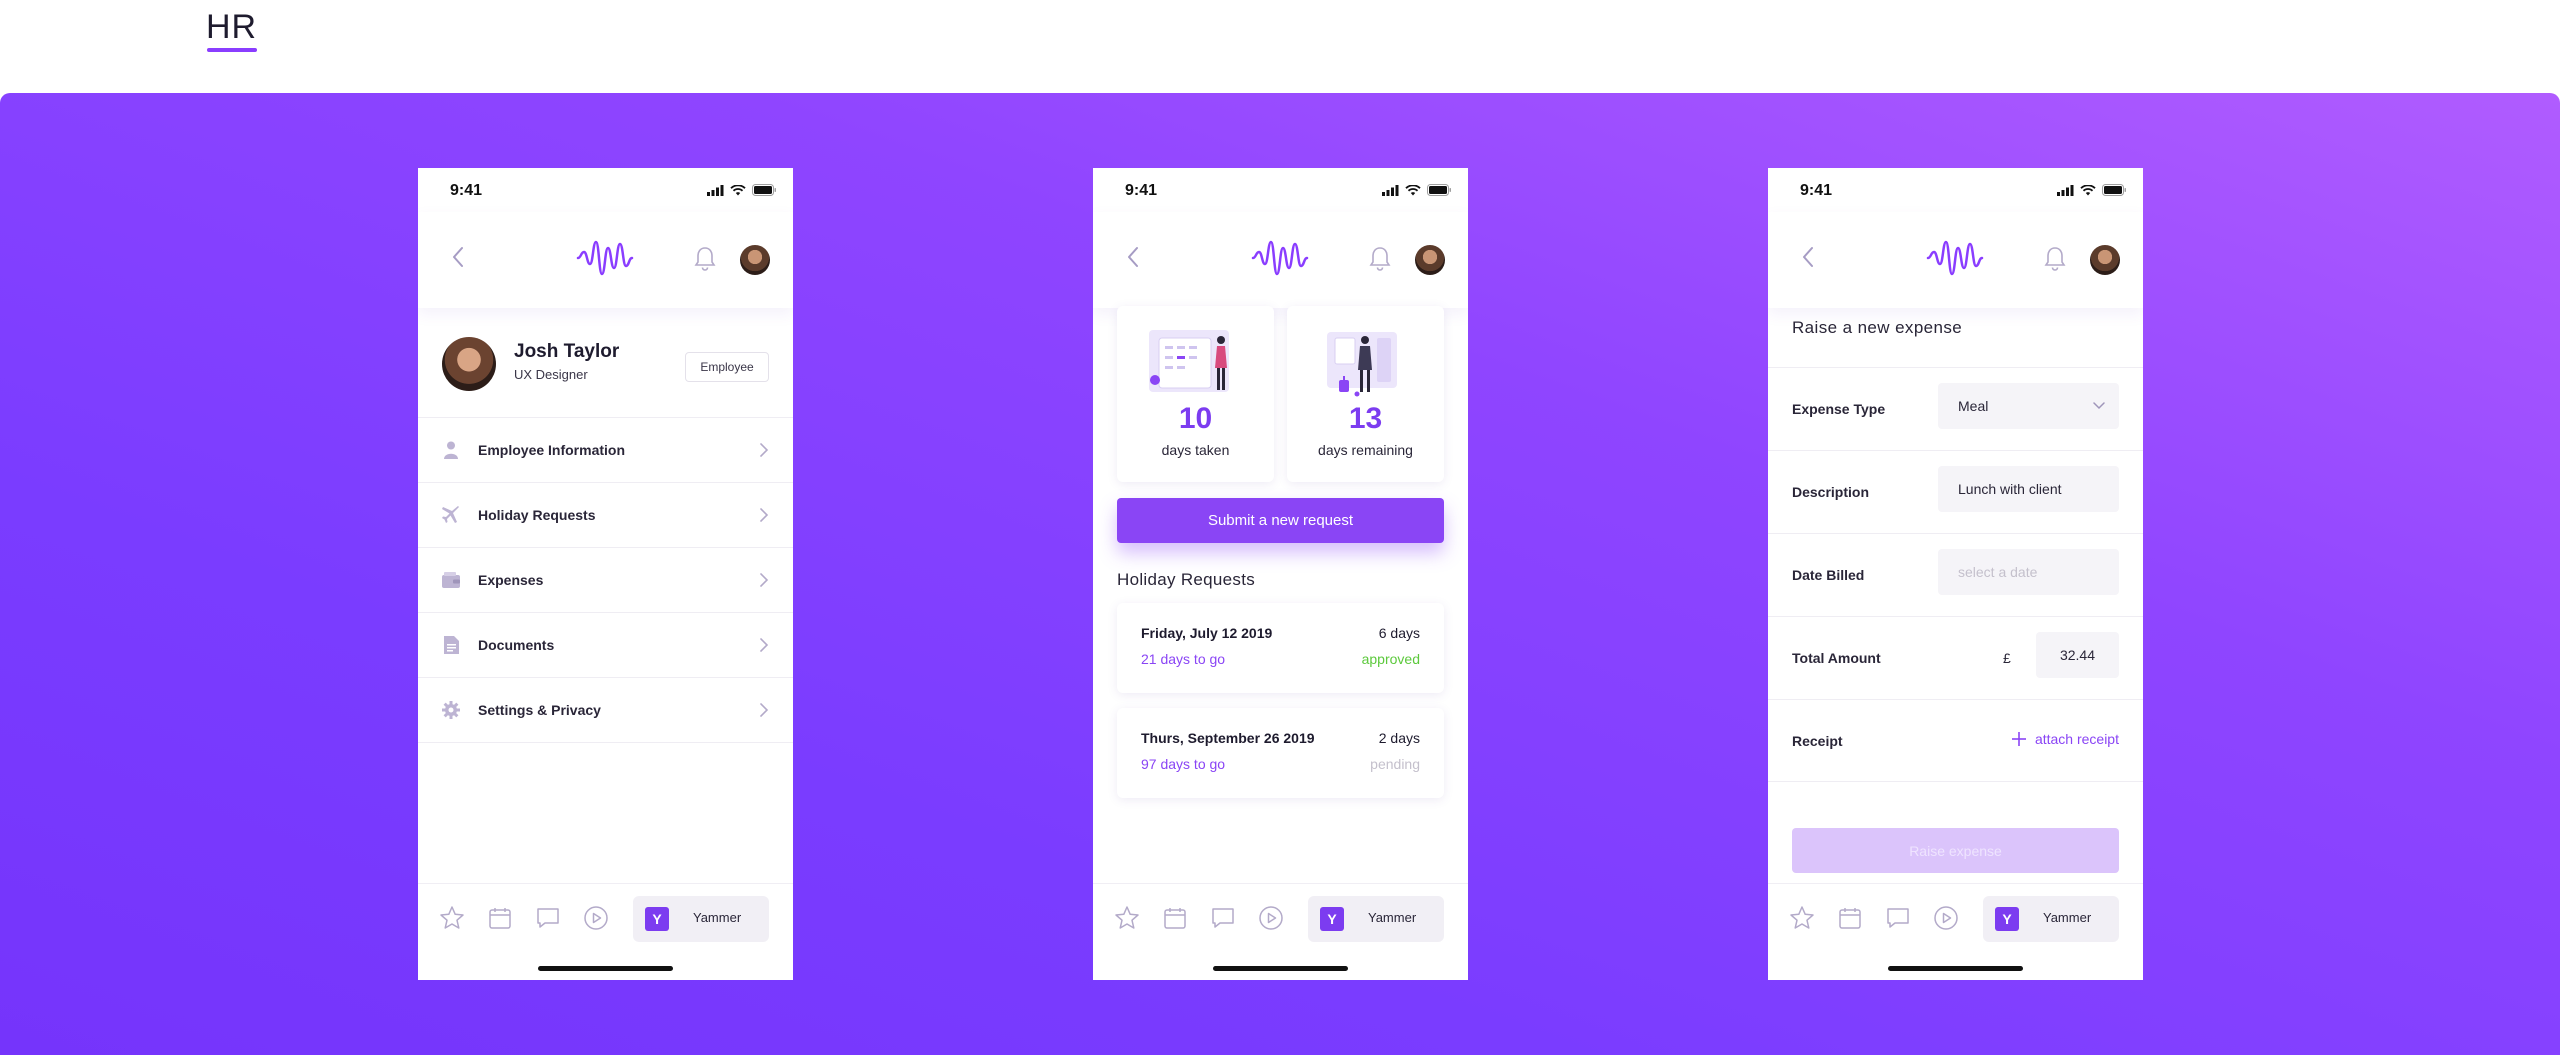 The image size is (2560, 1055). What do you see at coordinates (2077, 655) in the screenshot?
I see `amount-input: 32.44` at bounding box center [2077, 655].